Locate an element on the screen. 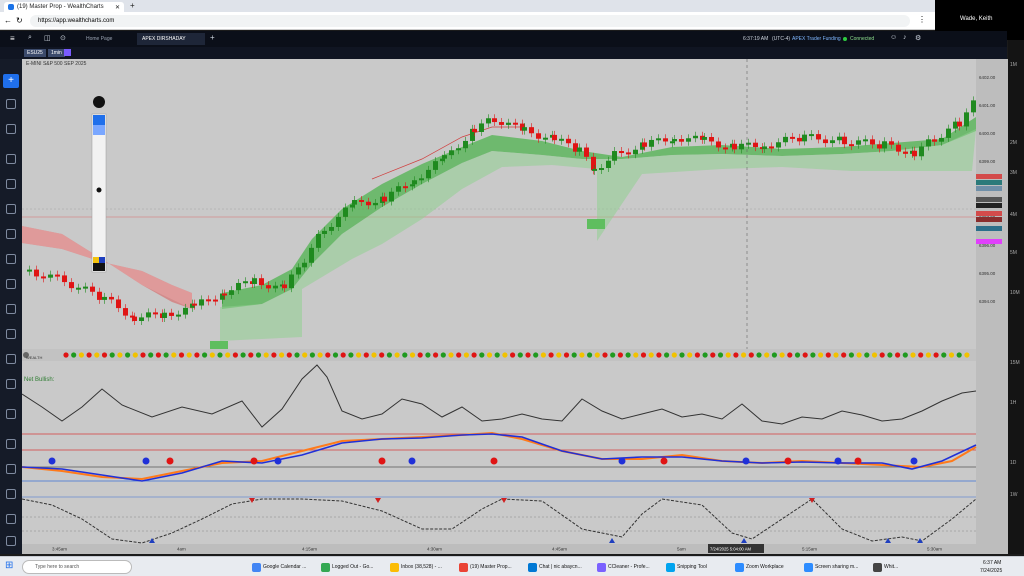 The image size is (1024, 576). bar-chart-icon is located at coordinates (11, 104).